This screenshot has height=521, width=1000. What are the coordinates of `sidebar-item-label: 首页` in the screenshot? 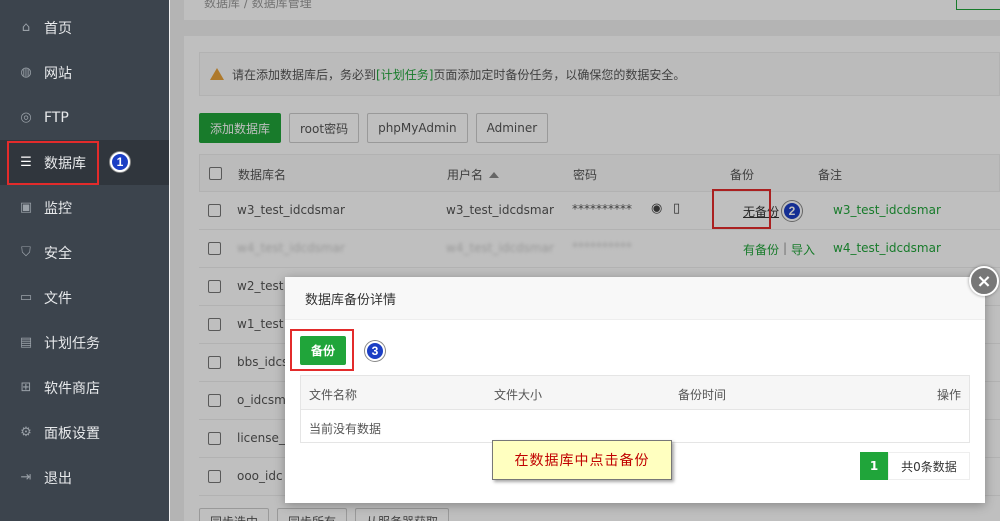 It's located at (58, 28).